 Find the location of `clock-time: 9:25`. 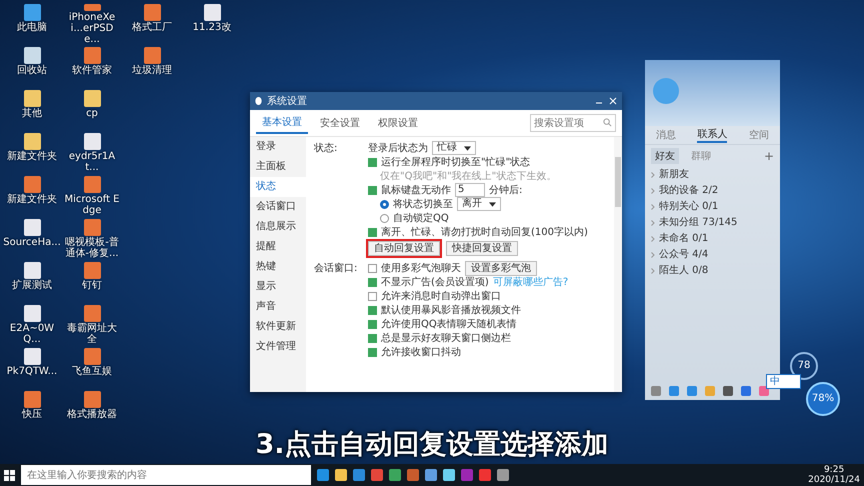

clock-time: 9:25 is located at coordinates (834, 470).